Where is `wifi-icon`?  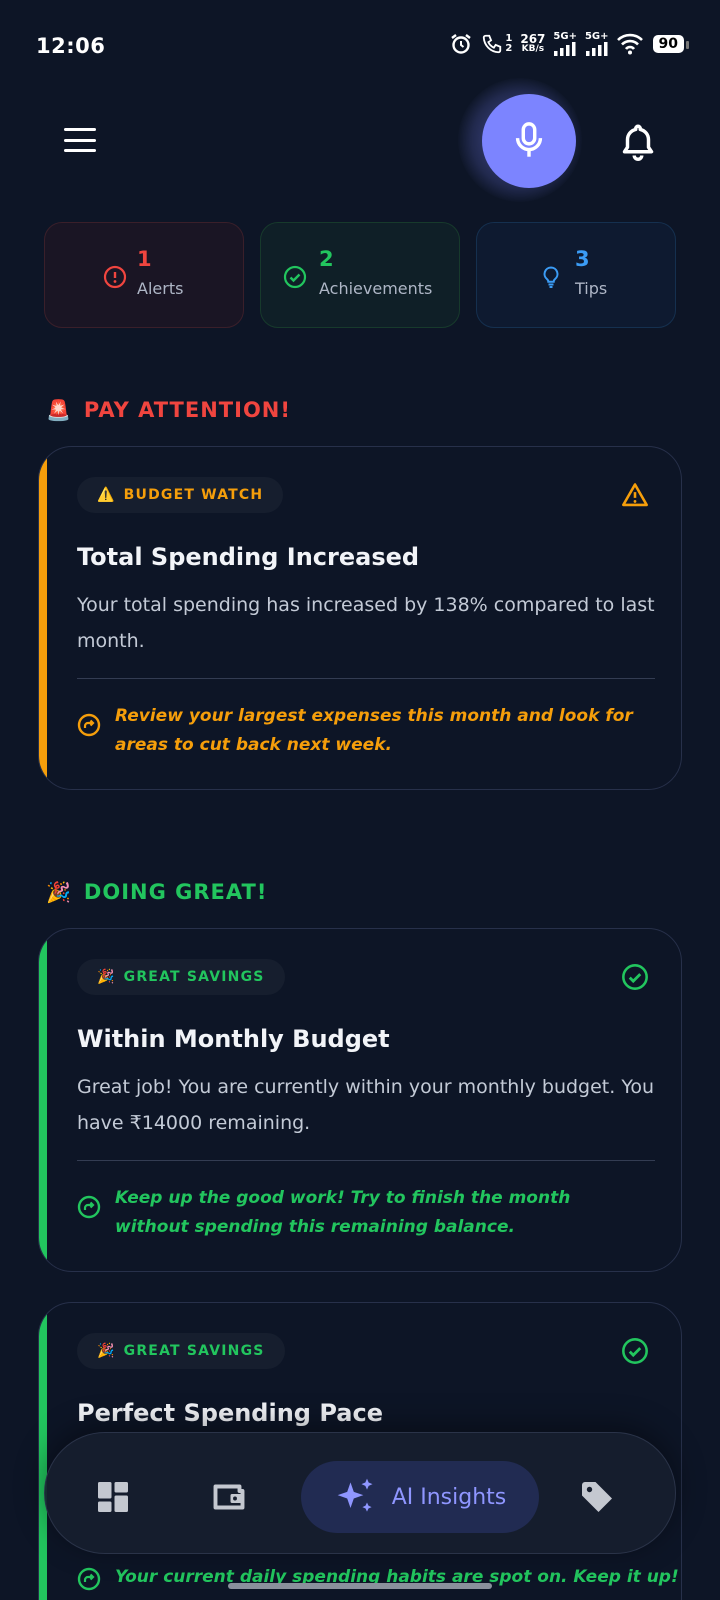
wifi-icon is located at coordinates (629, 44).